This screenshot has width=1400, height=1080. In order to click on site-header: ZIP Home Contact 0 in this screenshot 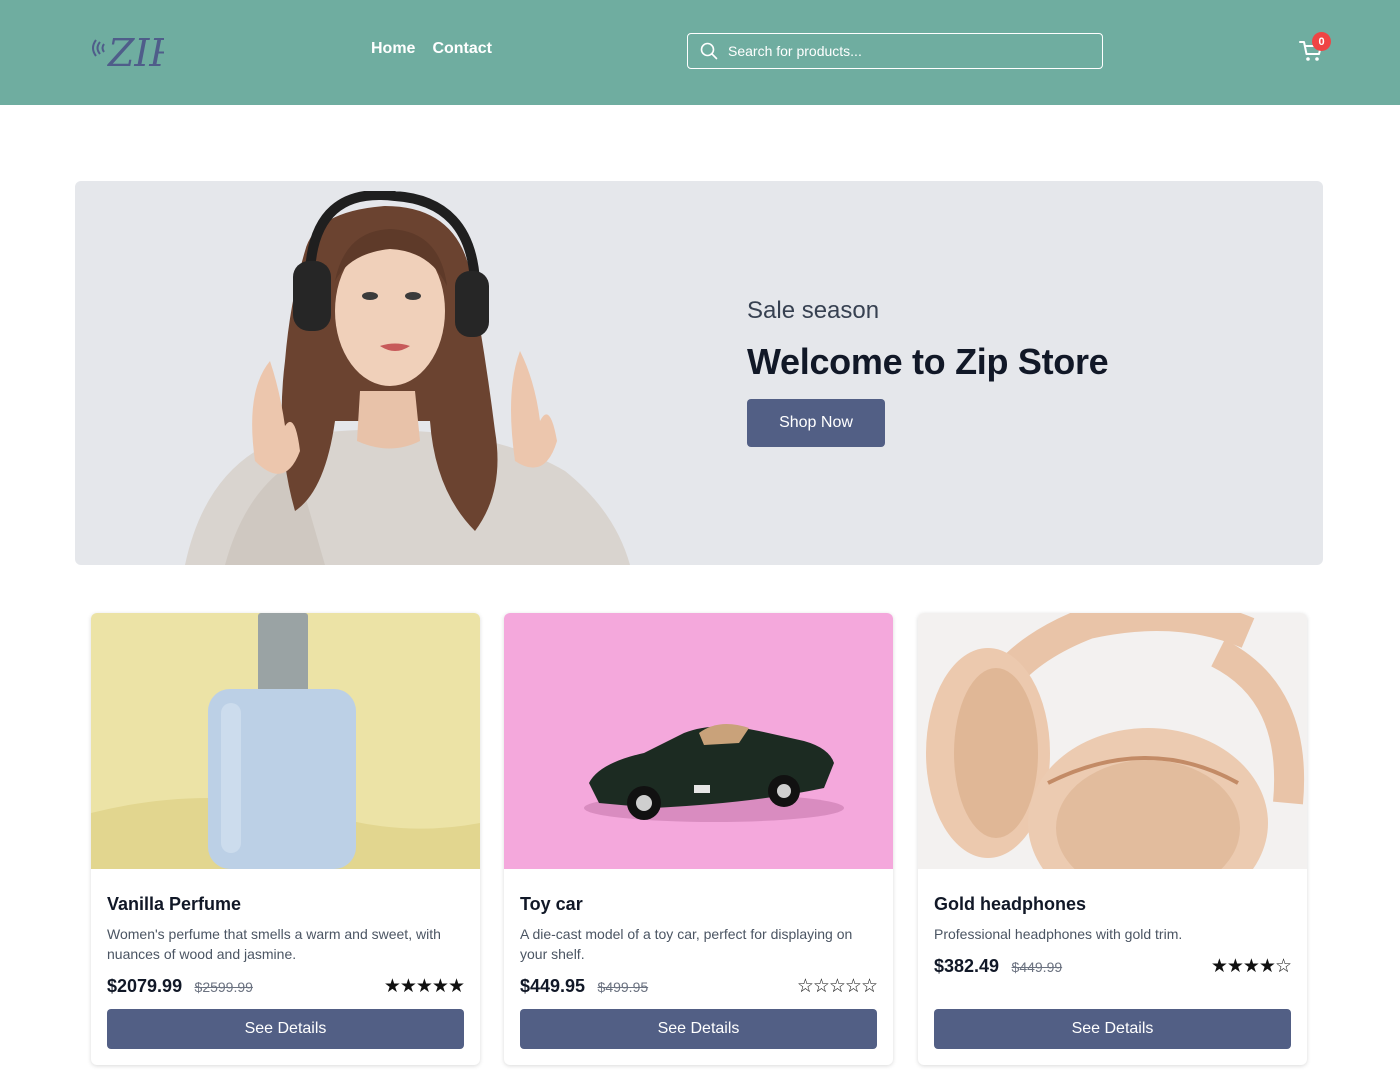, I will do `click(700, 52)`.